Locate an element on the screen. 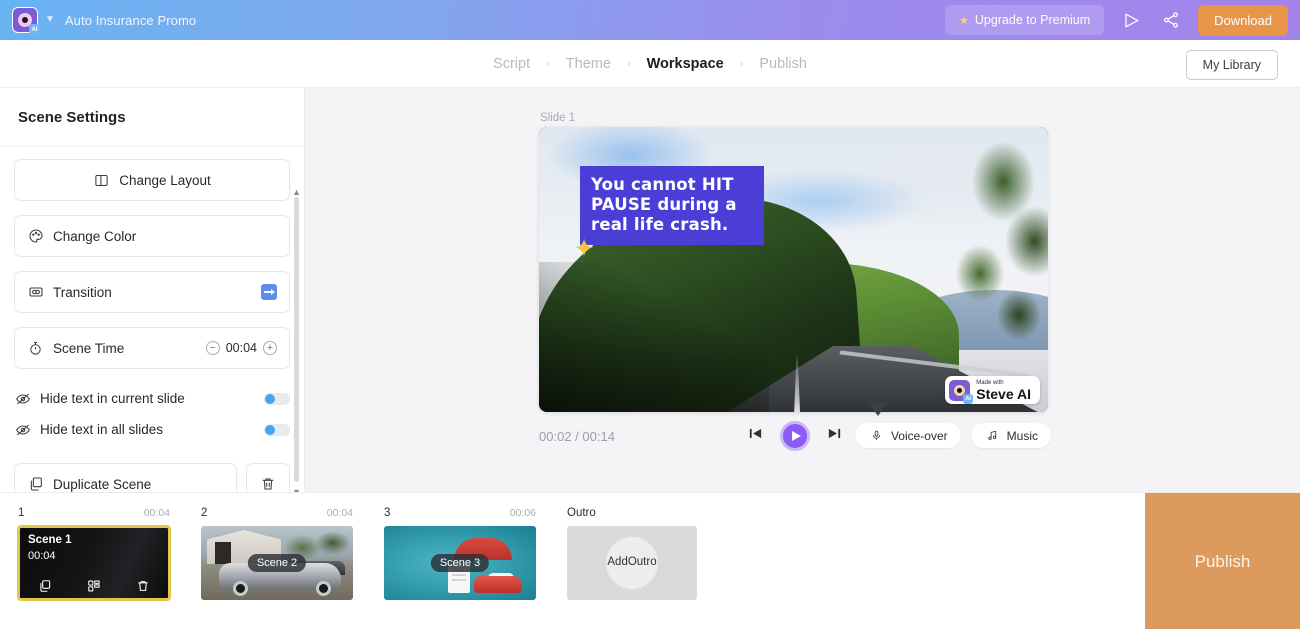 This screenshot has height=629, width=1300. breadcrumb-step-workspace: Workspace is located at coordinates (685, 64).